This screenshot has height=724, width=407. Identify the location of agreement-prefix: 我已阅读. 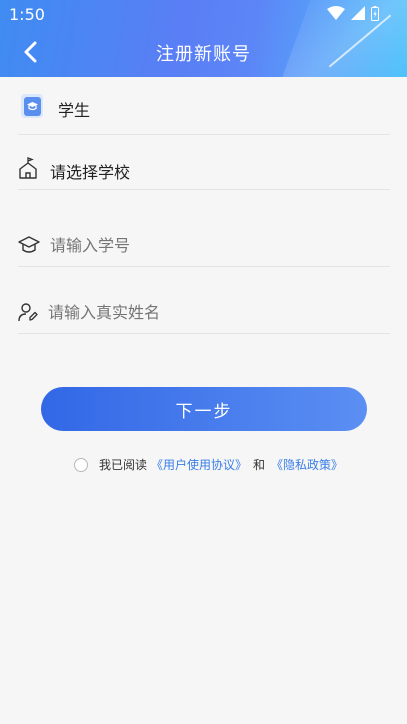
(123, 465).